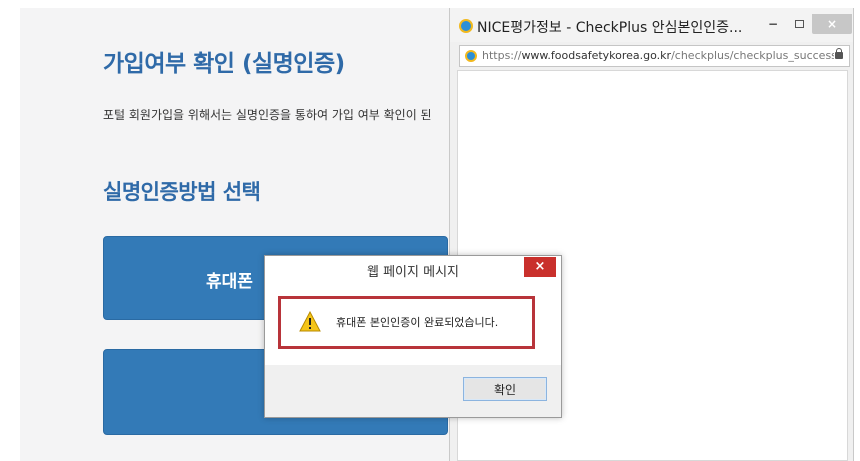 Image resolution: width=860 pixels, height=461 pixels. What do you see at coordinates (505, 389) in the screenshot?
I see `ok-button: 확인` at bounding box center [505, 389].